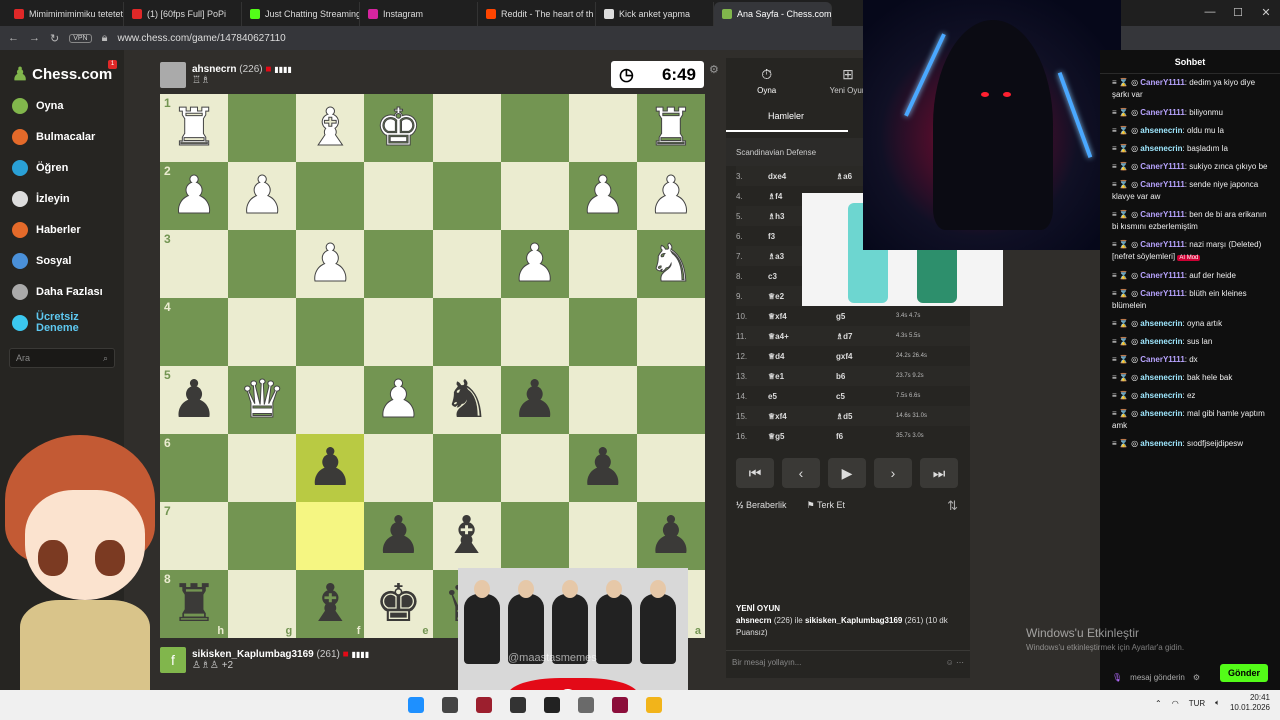 The width and height of the screenshot is (1280, 720). What do you see at coordinates (1197, 703) in the screenshot?
I see `lang-indicator: TUR` at bounding box center [1197, 703].